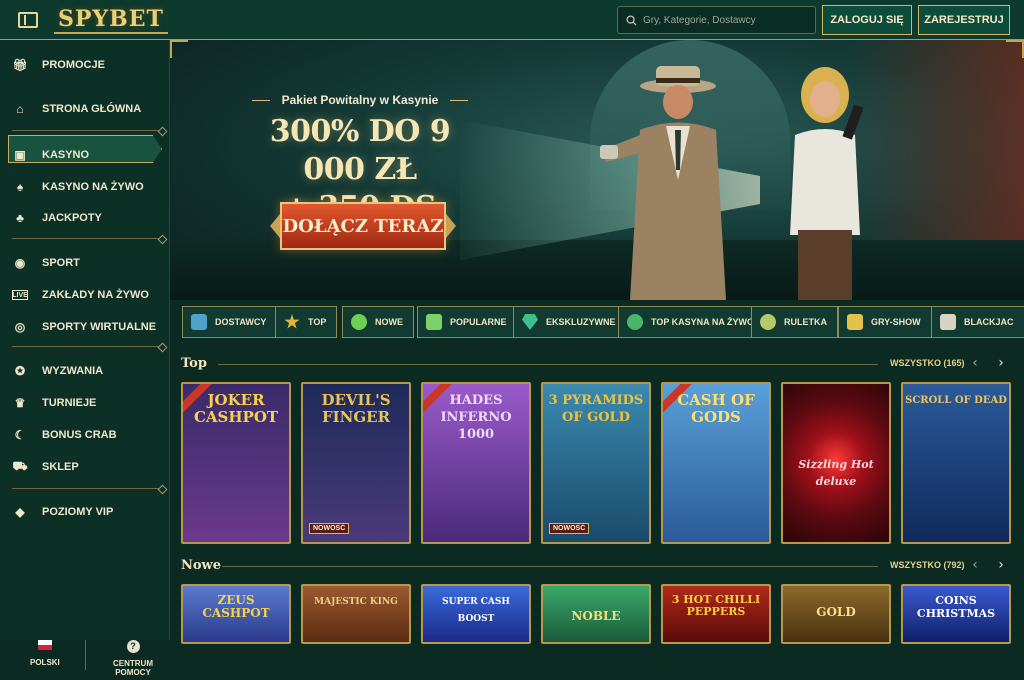  What do you see at coordinates (927, 363) in the screenshot?
I see `see-all-top-link: WSZYSTKO (165)` at bounding box center [927, 363].